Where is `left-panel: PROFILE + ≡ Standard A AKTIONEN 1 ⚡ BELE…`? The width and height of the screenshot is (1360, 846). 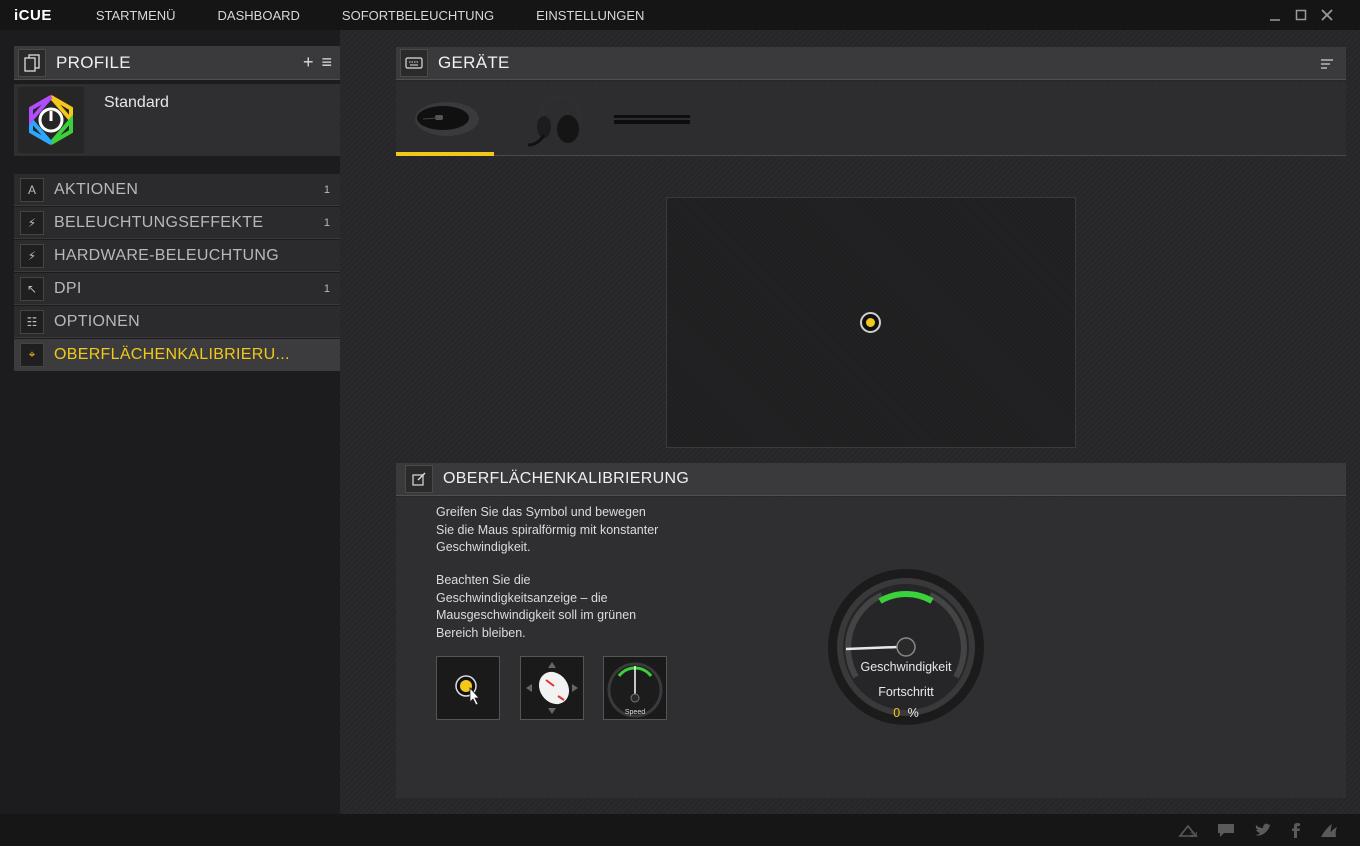 left-panel: PROFILE + ≡ Standard A AKTIONEN 1 ⚡ BELE… is located at coordinates (177, 209).